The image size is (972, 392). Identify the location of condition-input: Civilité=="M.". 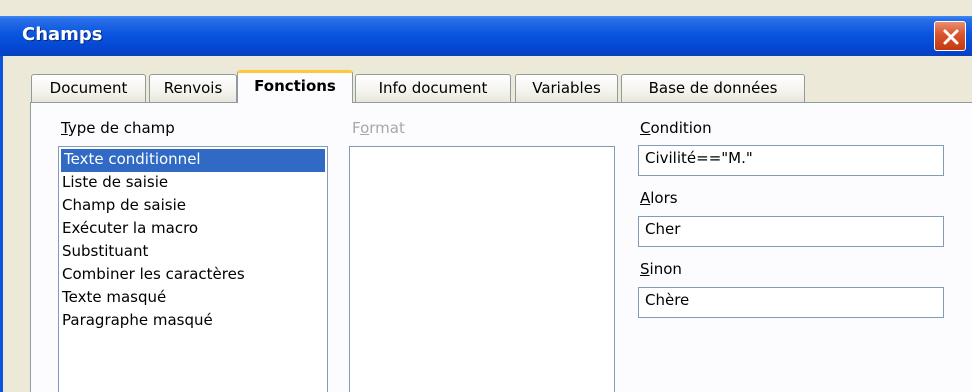
(791, 160).